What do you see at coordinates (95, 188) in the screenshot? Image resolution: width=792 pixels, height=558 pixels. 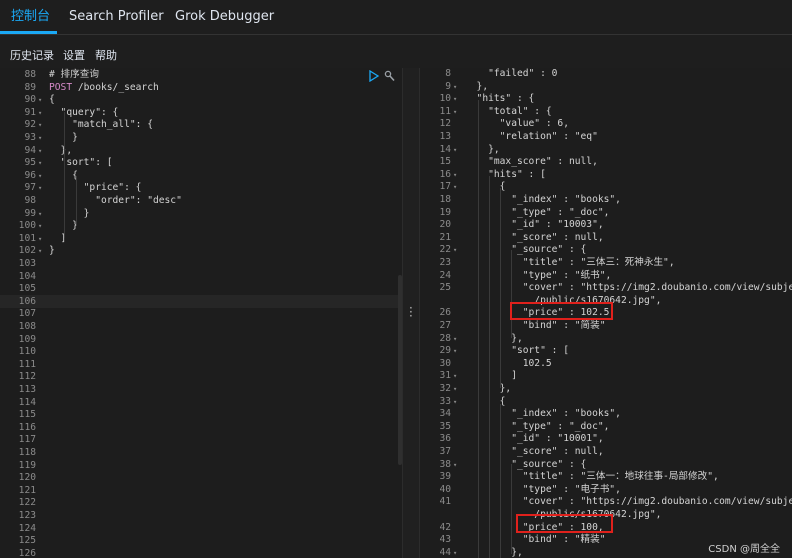 I see `line-code: "price": {` at bounding box center [95, 188].